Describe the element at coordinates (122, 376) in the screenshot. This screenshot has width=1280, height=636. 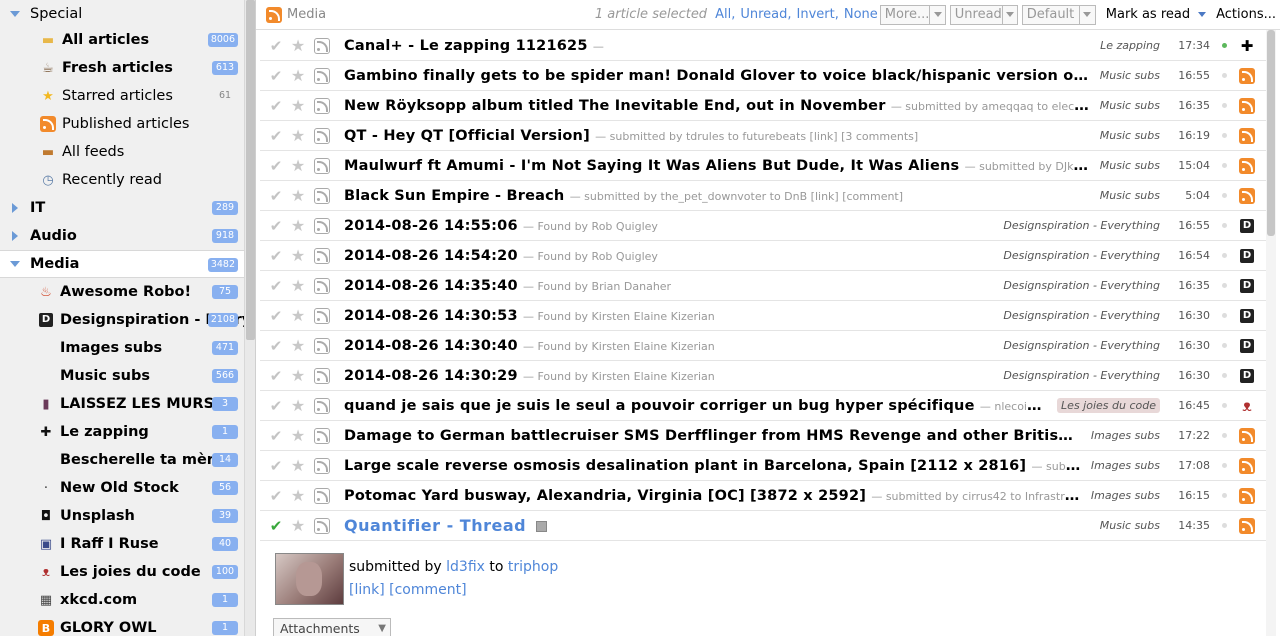
I see `sidebar-feed-item: Music subs 566` at that location.